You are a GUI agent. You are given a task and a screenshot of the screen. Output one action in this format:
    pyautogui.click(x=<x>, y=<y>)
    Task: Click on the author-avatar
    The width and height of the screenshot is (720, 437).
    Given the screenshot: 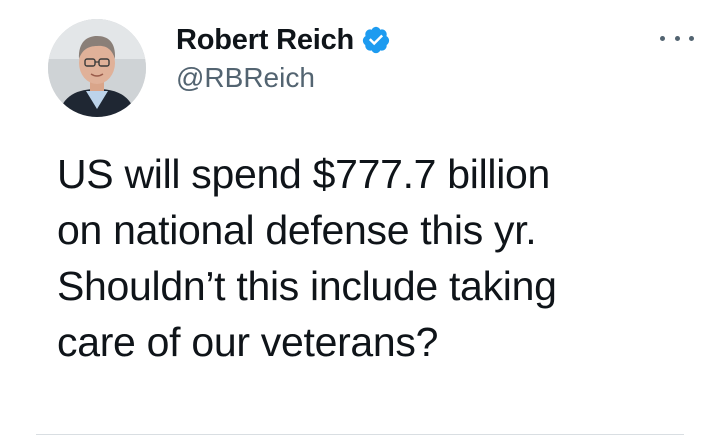 What is the action you would take?
    pyautogui.click(x=97, y=68)
    